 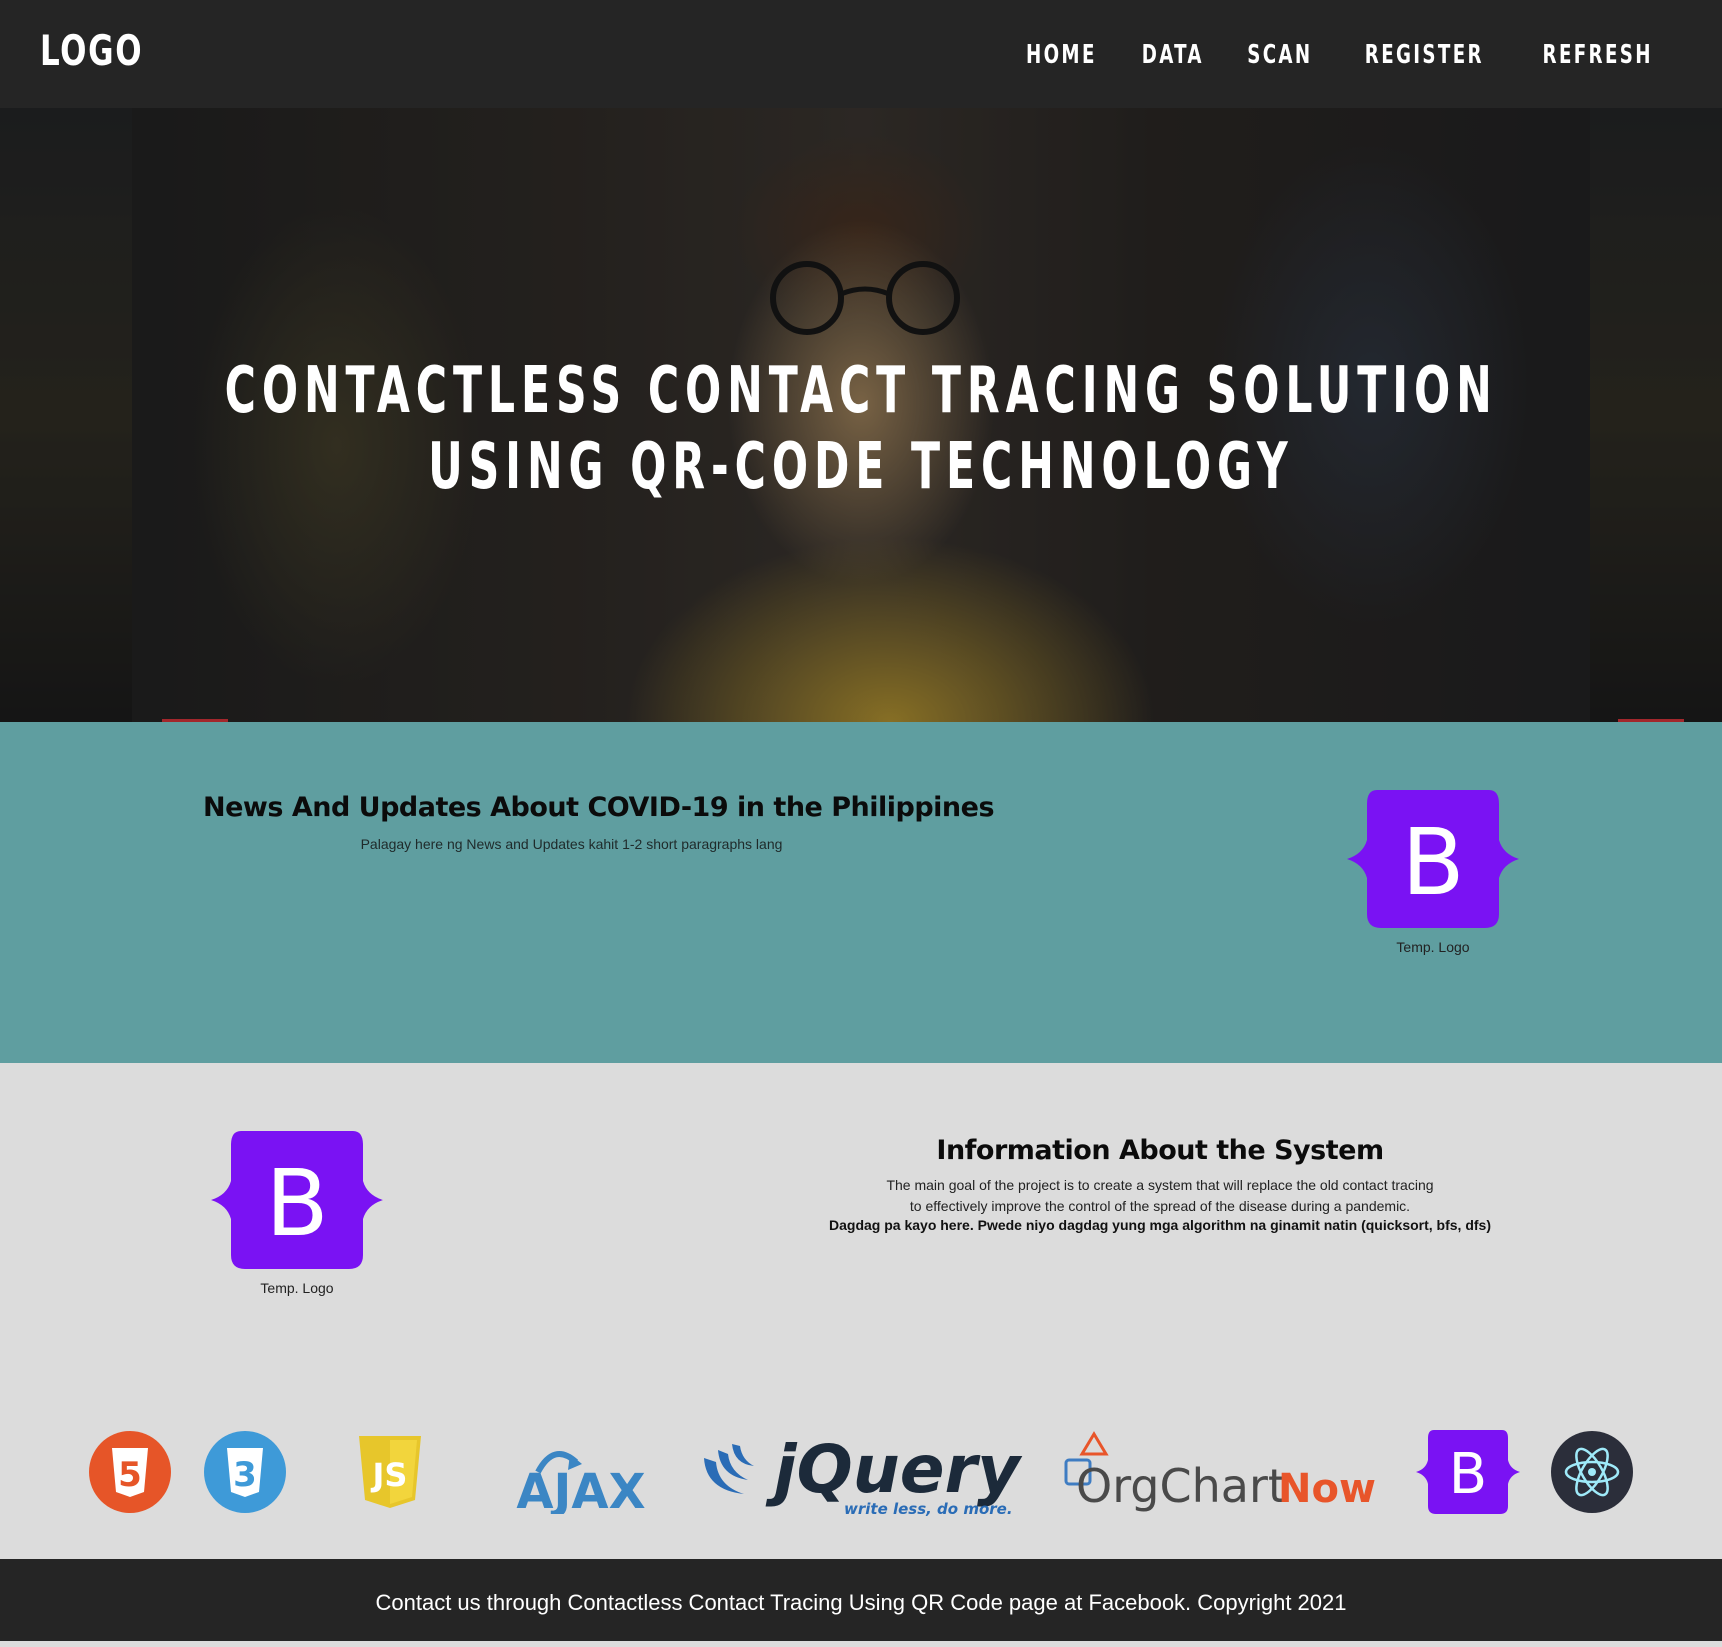 I want to click on css3-label: 3, so click(x=245, y=1475).